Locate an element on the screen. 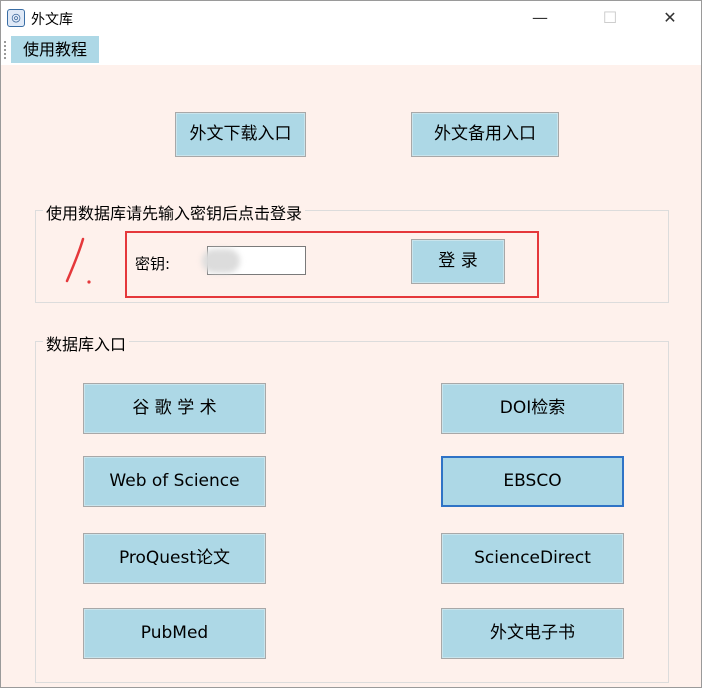  backup-entry-button: 外文备用入口 is located at coordinates (485, 134).